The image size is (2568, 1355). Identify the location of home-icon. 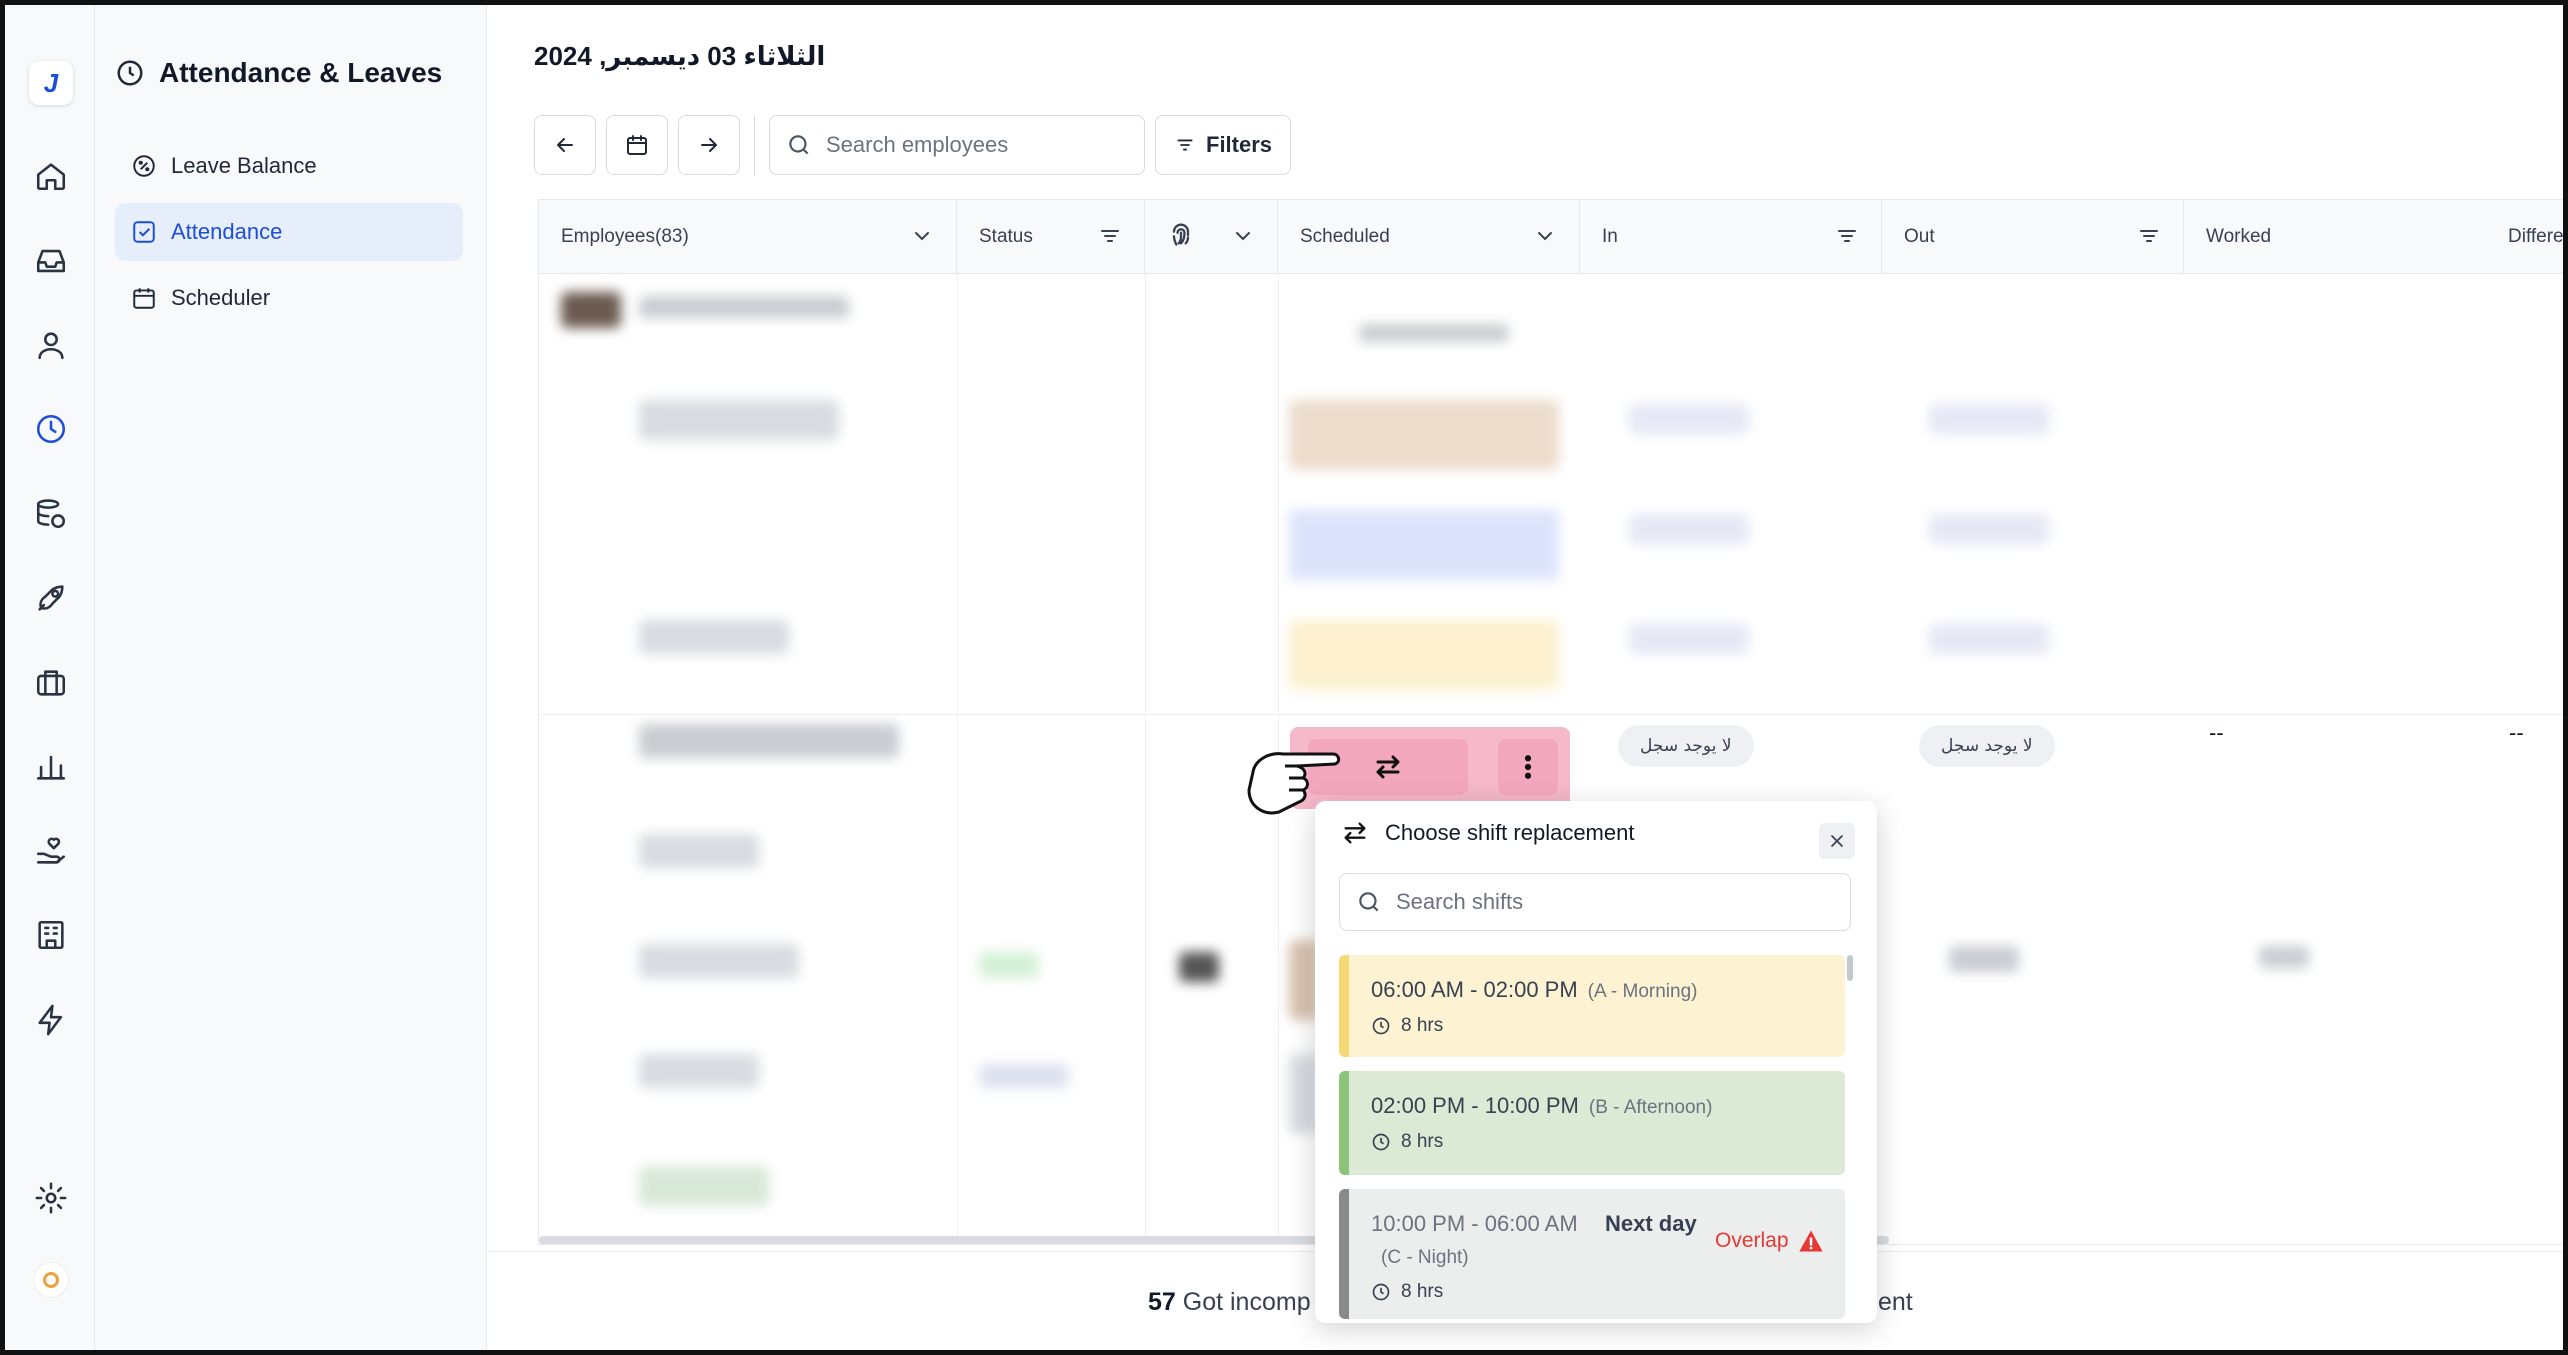
(51, 176).